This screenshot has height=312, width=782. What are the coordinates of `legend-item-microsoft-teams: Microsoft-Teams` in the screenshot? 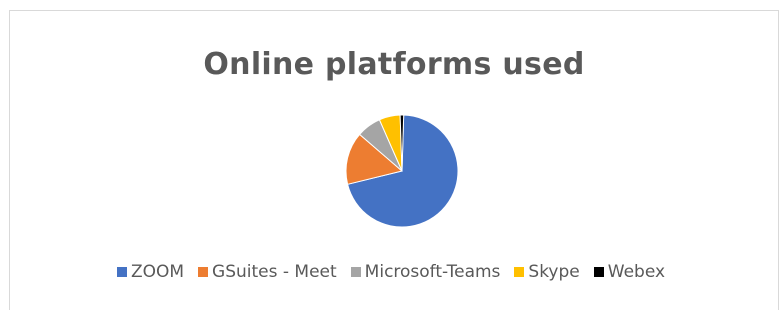 It's located at (425, 272).